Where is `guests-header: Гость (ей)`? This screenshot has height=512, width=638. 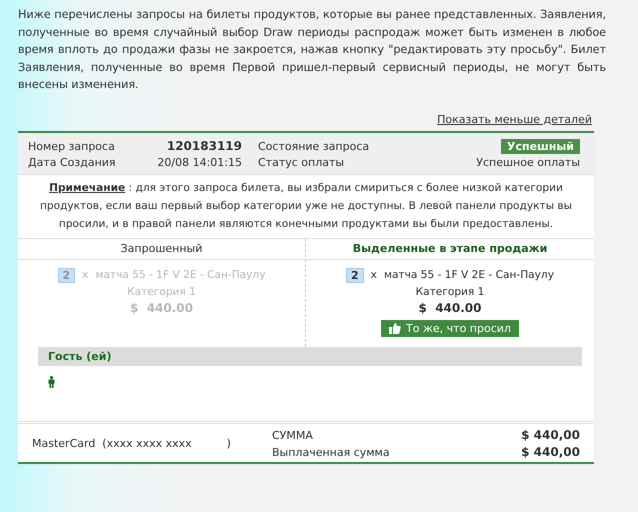 guests-header: Гость (ей) is located at coordinates (310, 356).